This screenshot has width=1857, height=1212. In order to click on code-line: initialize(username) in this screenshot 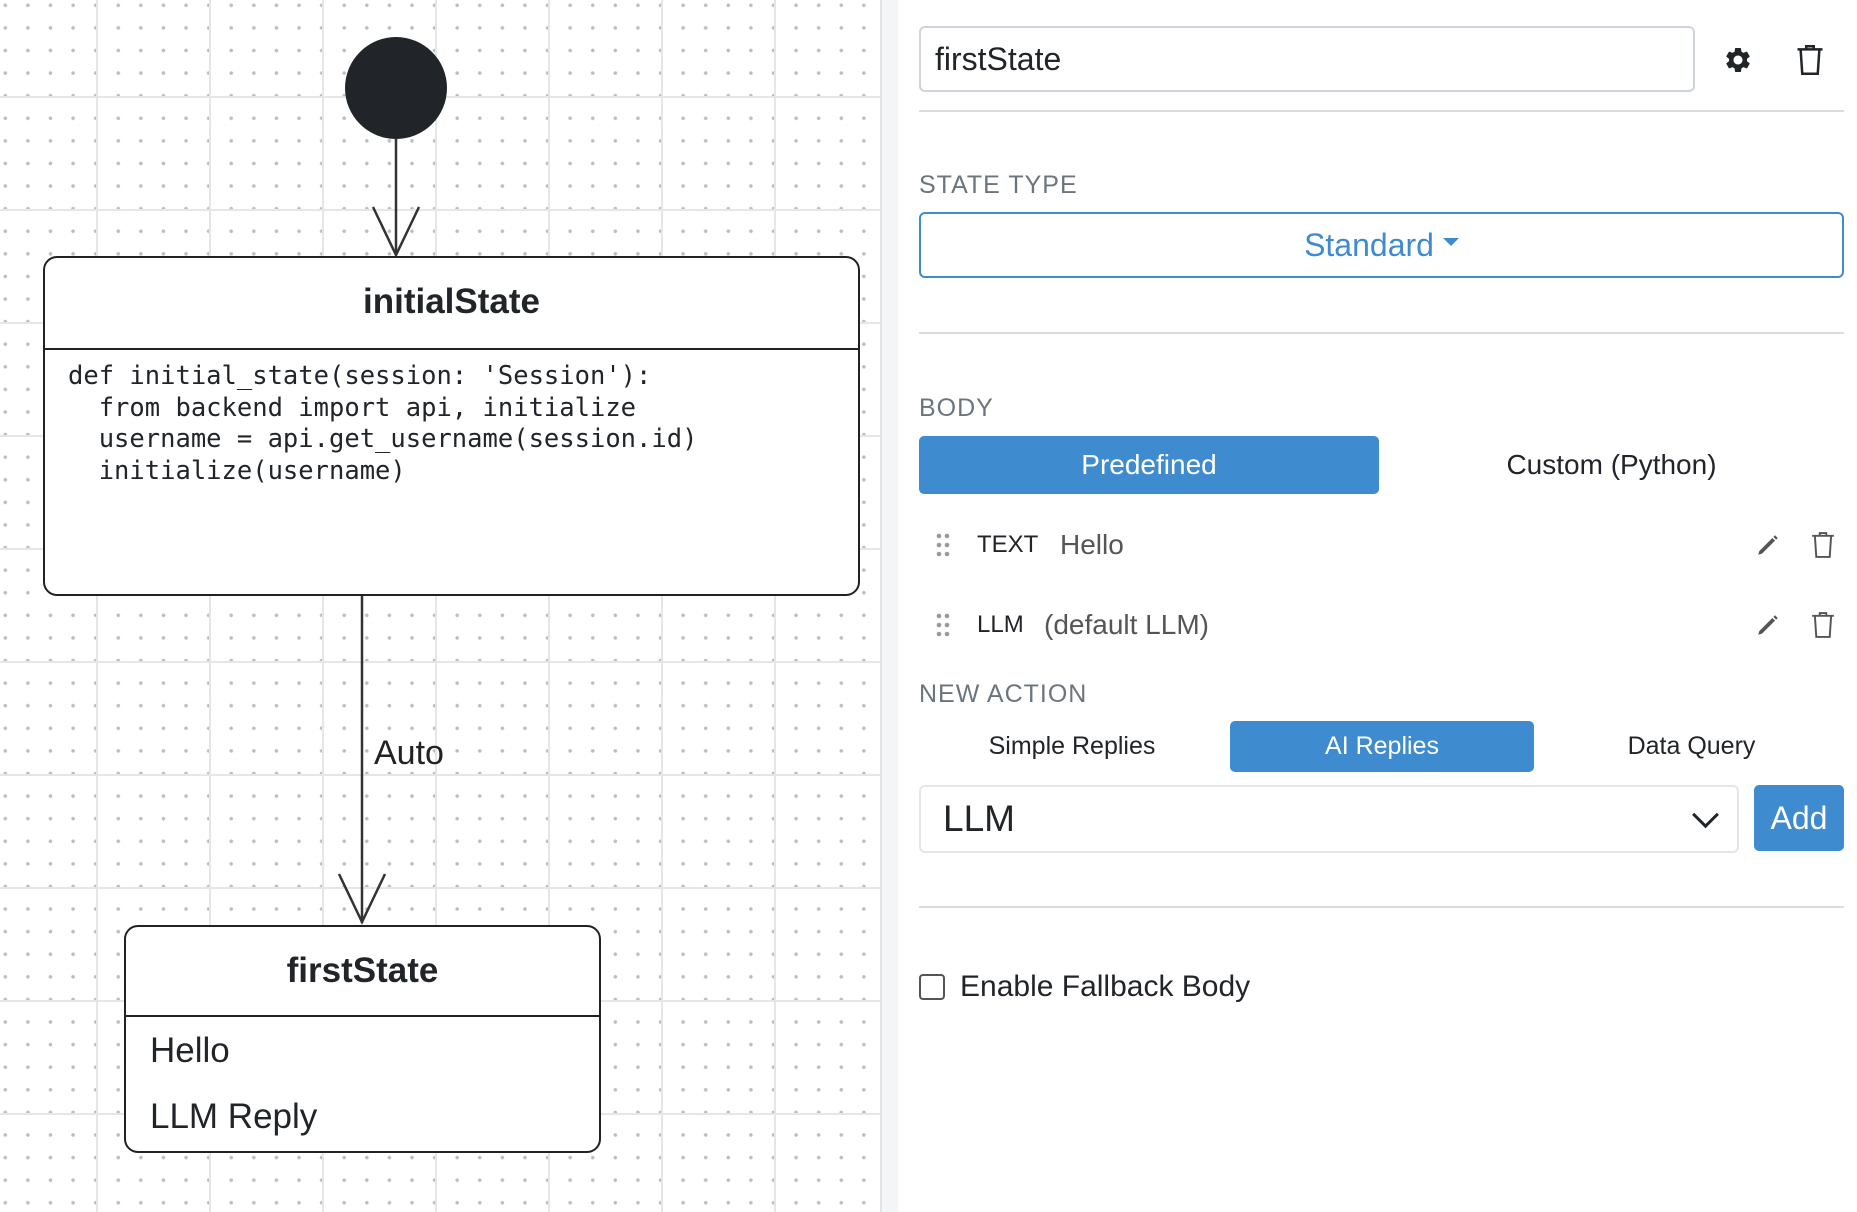, I will do `click(237, 470)`.